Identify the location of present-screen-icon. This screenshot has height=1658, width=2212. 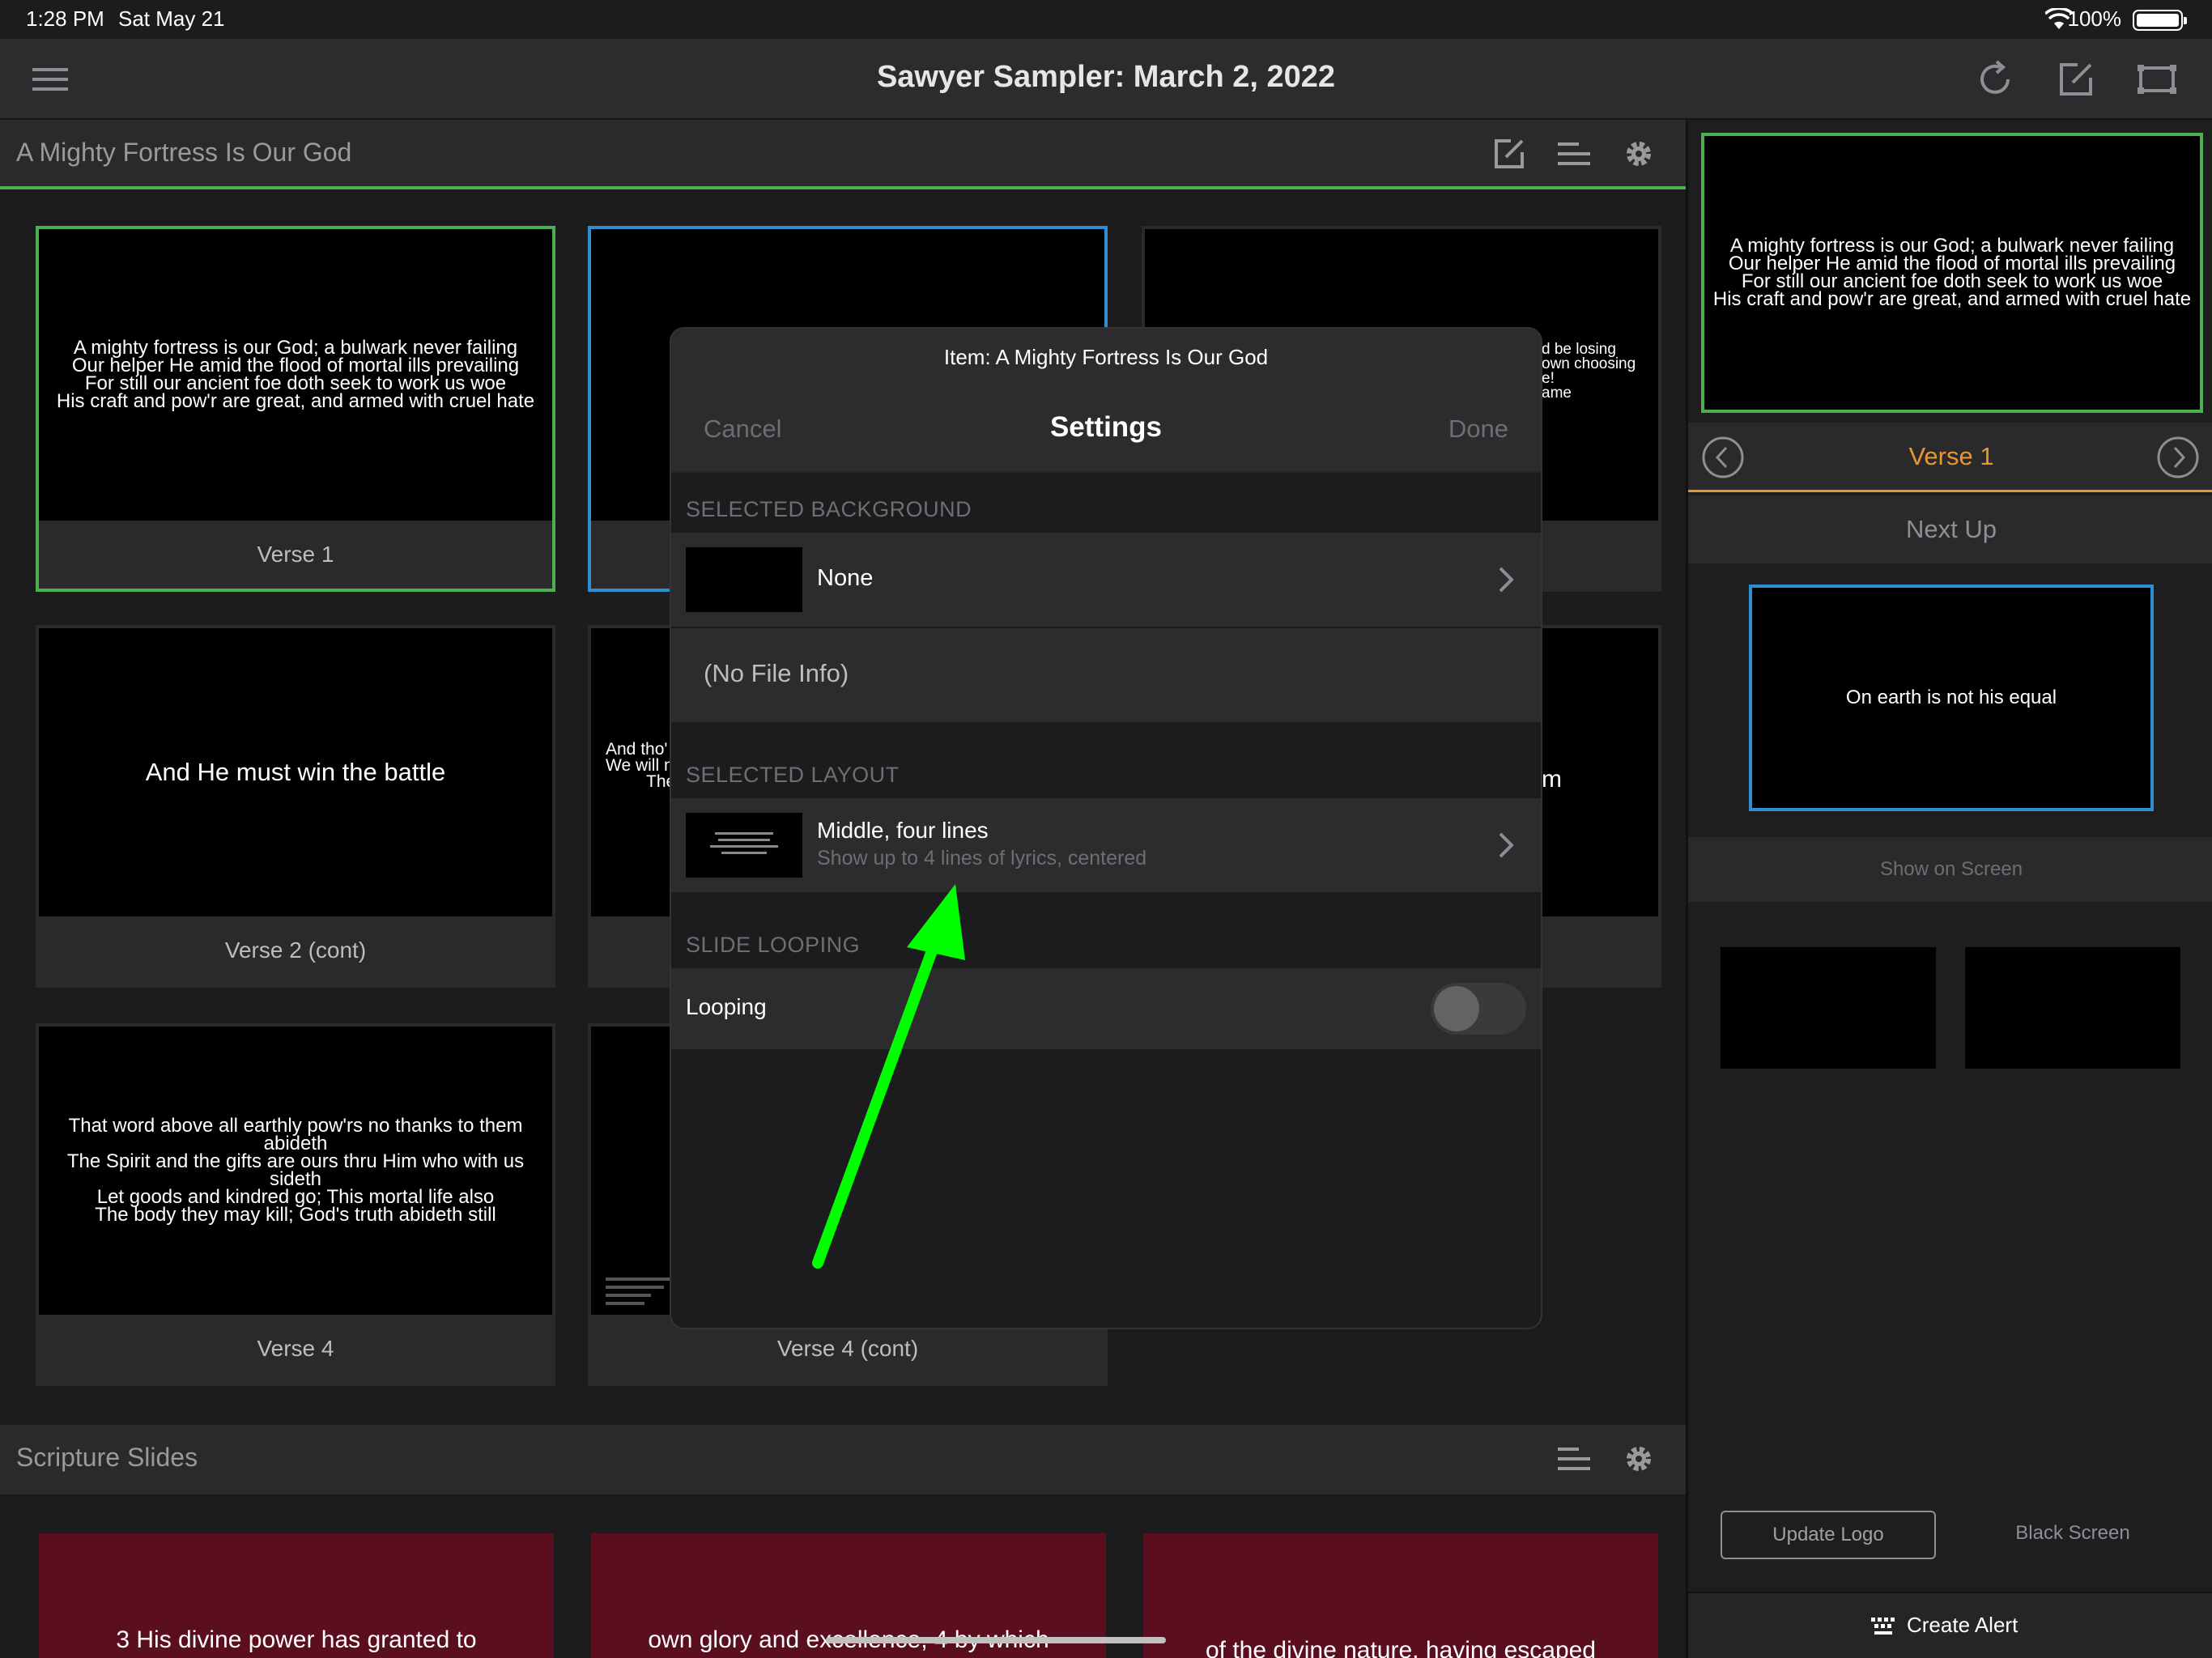
(2157, 79).